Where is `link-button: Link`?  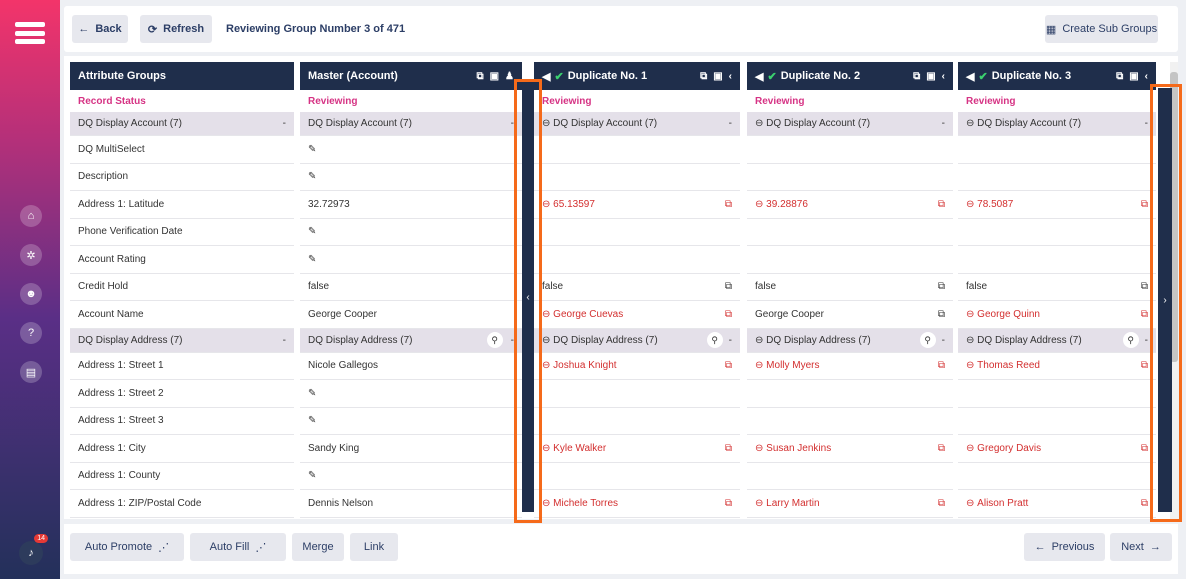 link-button: Link is located at coordinates (374, 547).